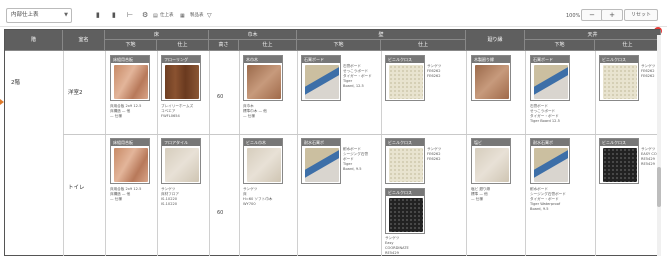 Image resolution: width=667 pixels, height=256 pixels. I want to click on material-card-edge-finish: 塩ビ, so click(491, 161).